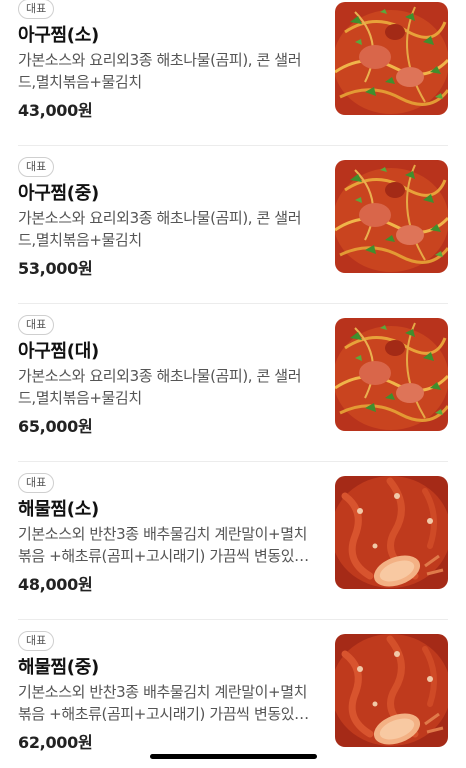 This screenshot has width=466, height=768. What do you see at coordinates (58, 35) in the screenshot?
I see `menu-item-name: 아구찜(소)` at bounding box center [58, 35].